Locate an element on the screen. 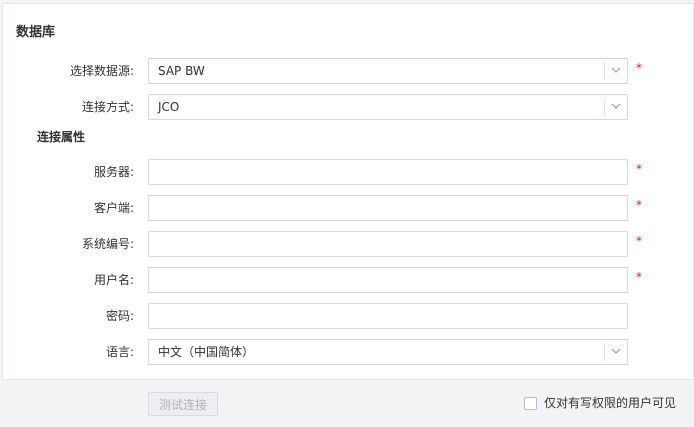 The height and width of the screenshot is (427, 694). language-label: 语言: is located at coordinates (119, 352).